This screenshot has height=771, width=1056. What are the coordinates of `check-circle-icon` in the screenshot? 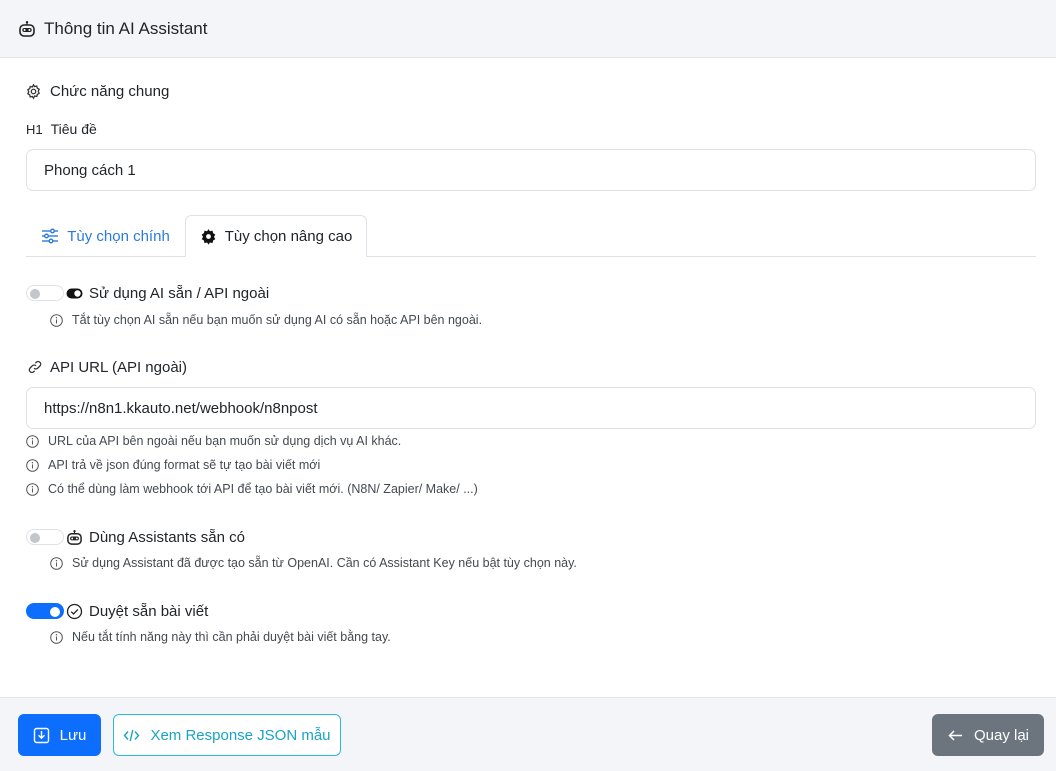 It's located at (74, 611).